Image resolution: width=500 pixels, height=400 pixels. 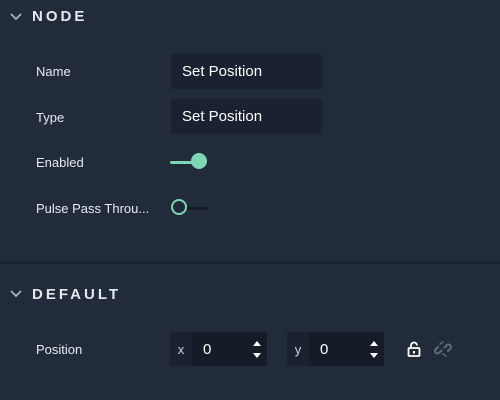 I want to click on type-label: Type, so click(x=50, y=117).